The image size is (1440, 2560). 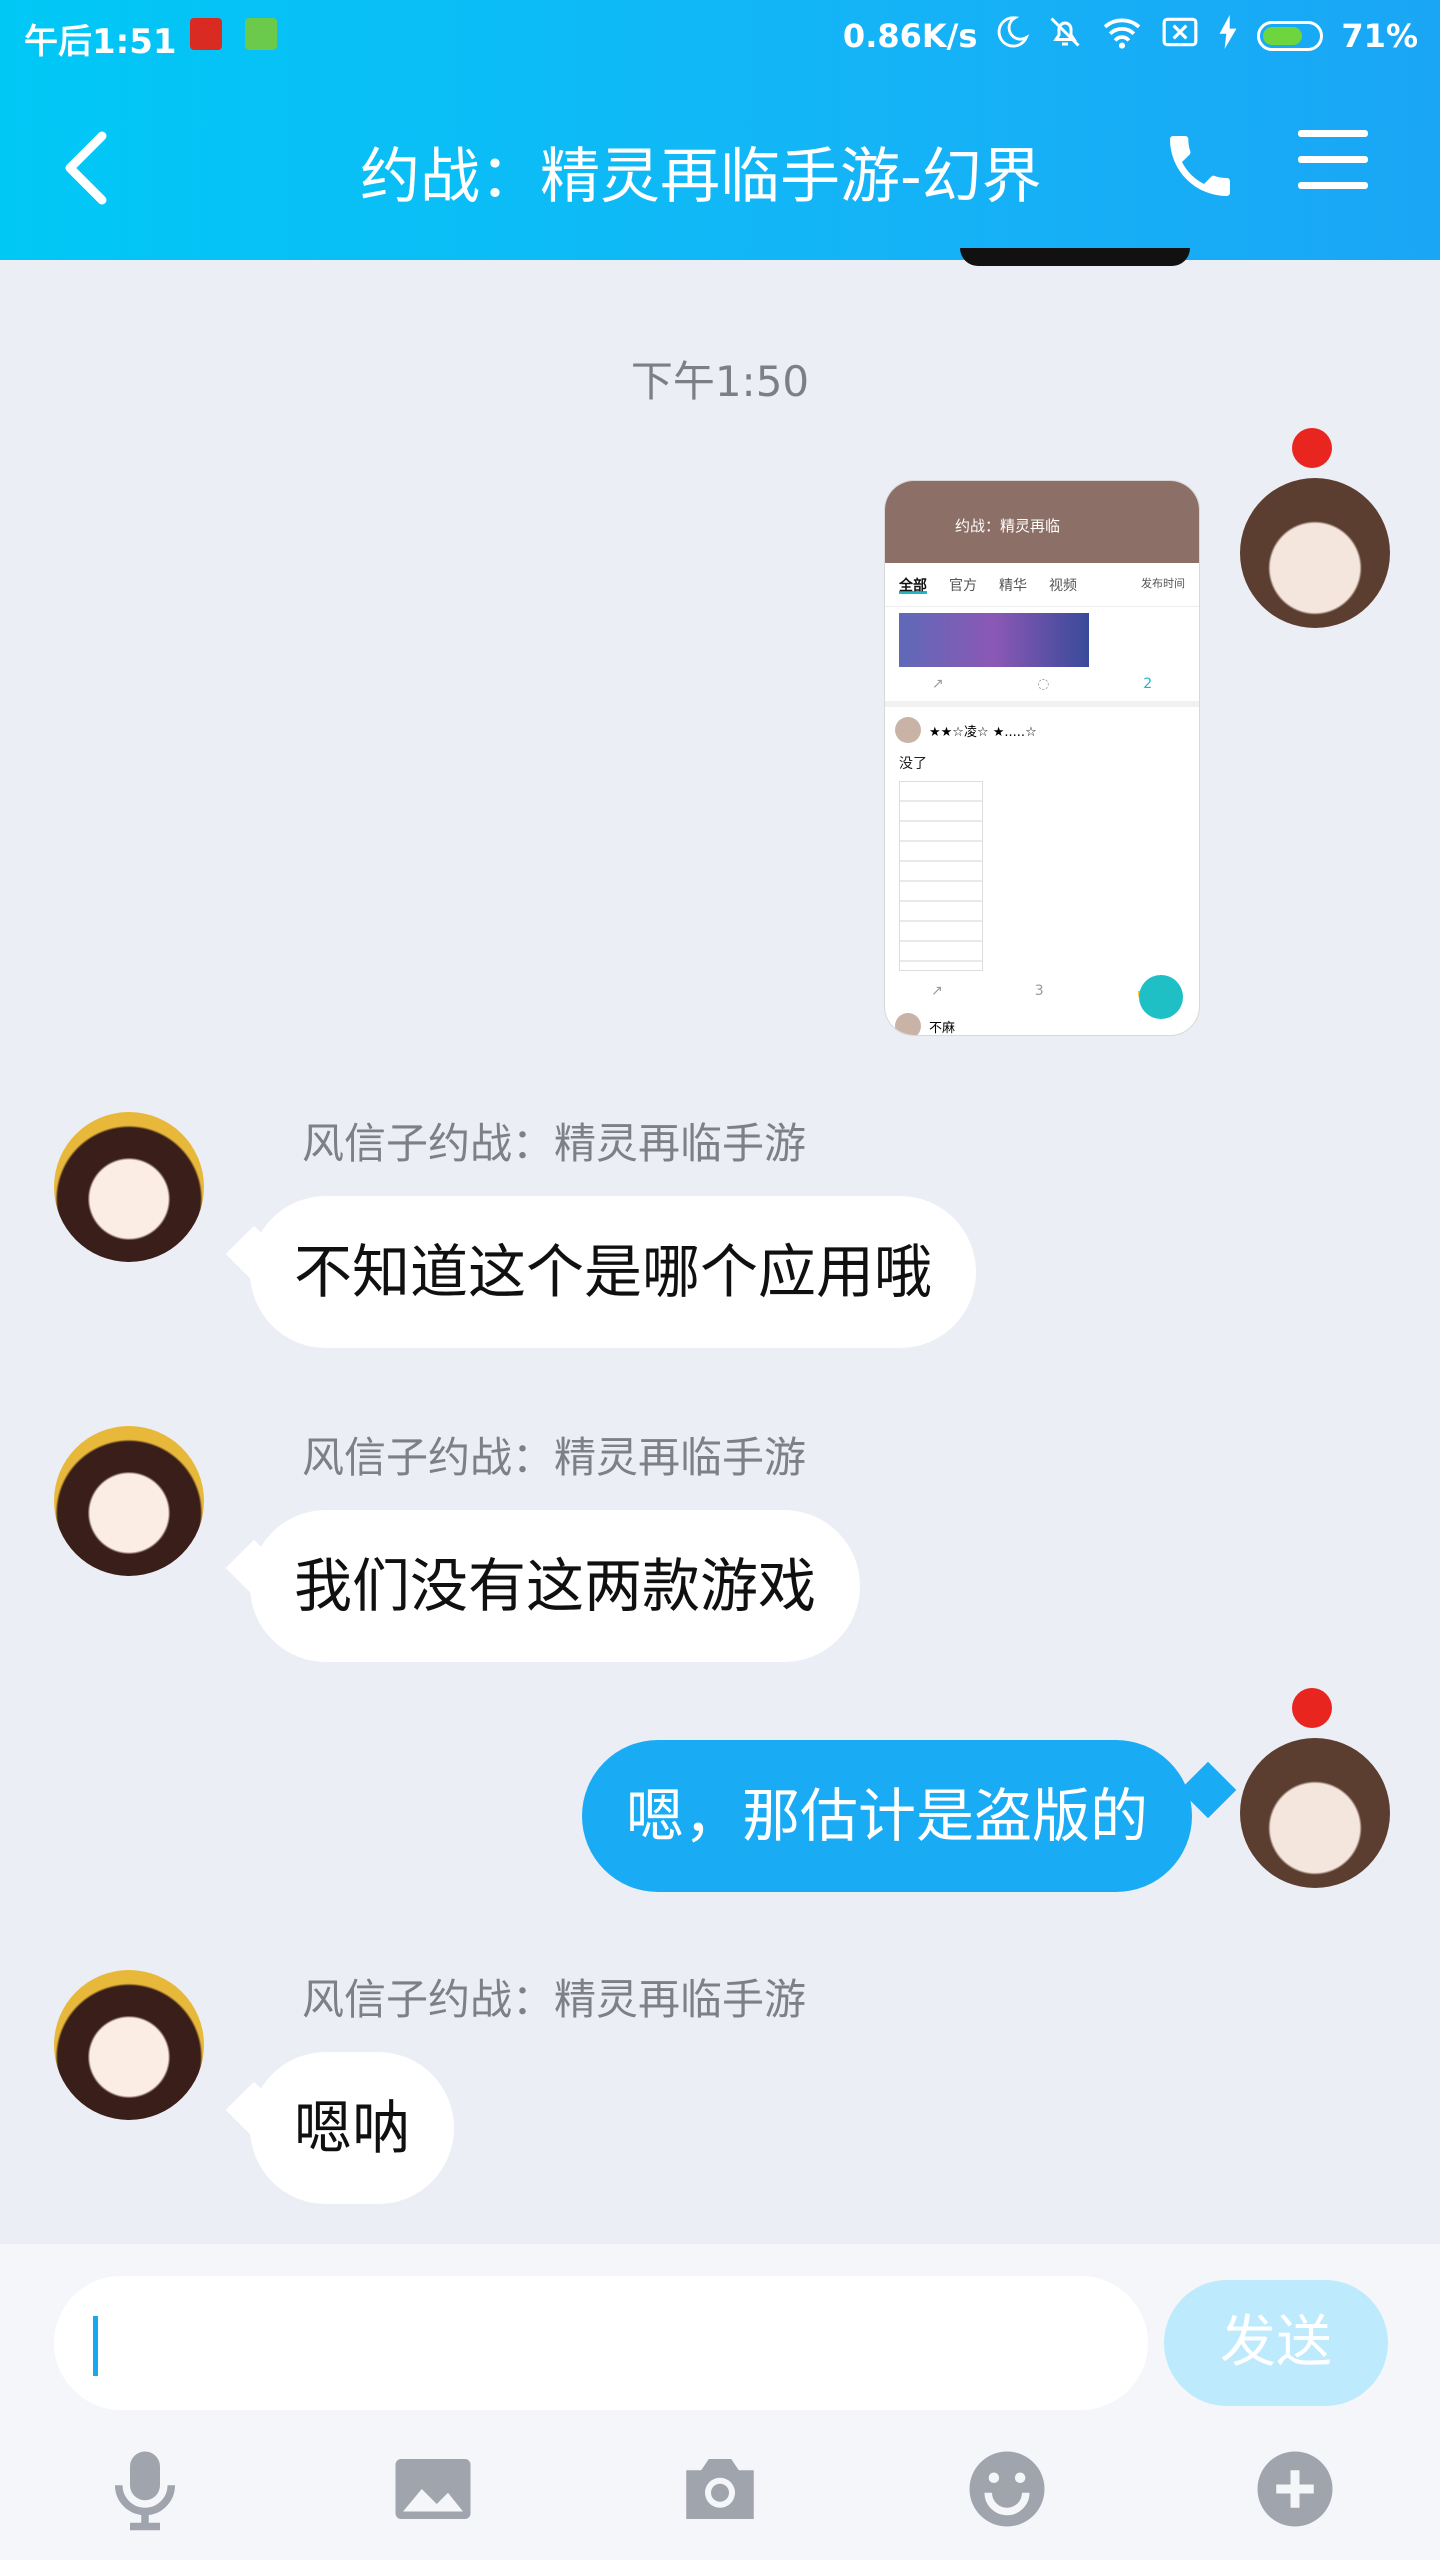 I want to click on voice-button, so click(x=145, y=2489).